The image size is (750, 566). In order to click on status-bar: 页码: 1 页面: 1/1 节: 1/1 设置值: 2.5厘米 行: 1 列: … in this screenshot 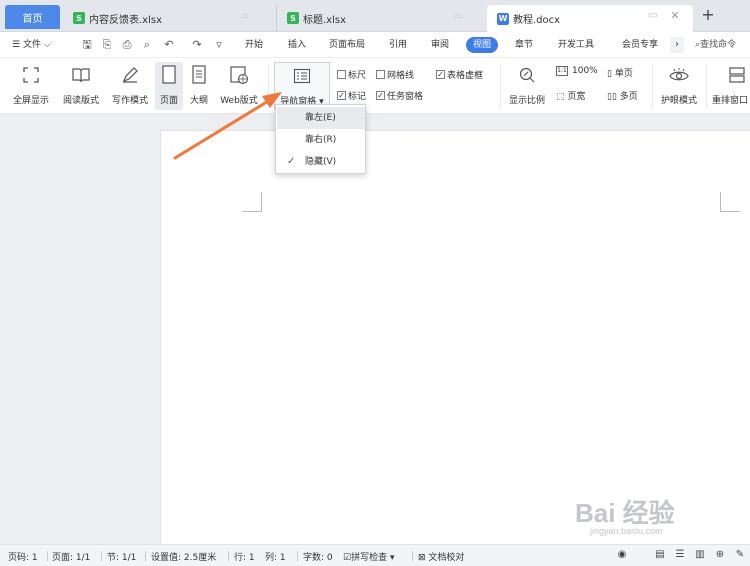, I will do `click(375, 555)`.